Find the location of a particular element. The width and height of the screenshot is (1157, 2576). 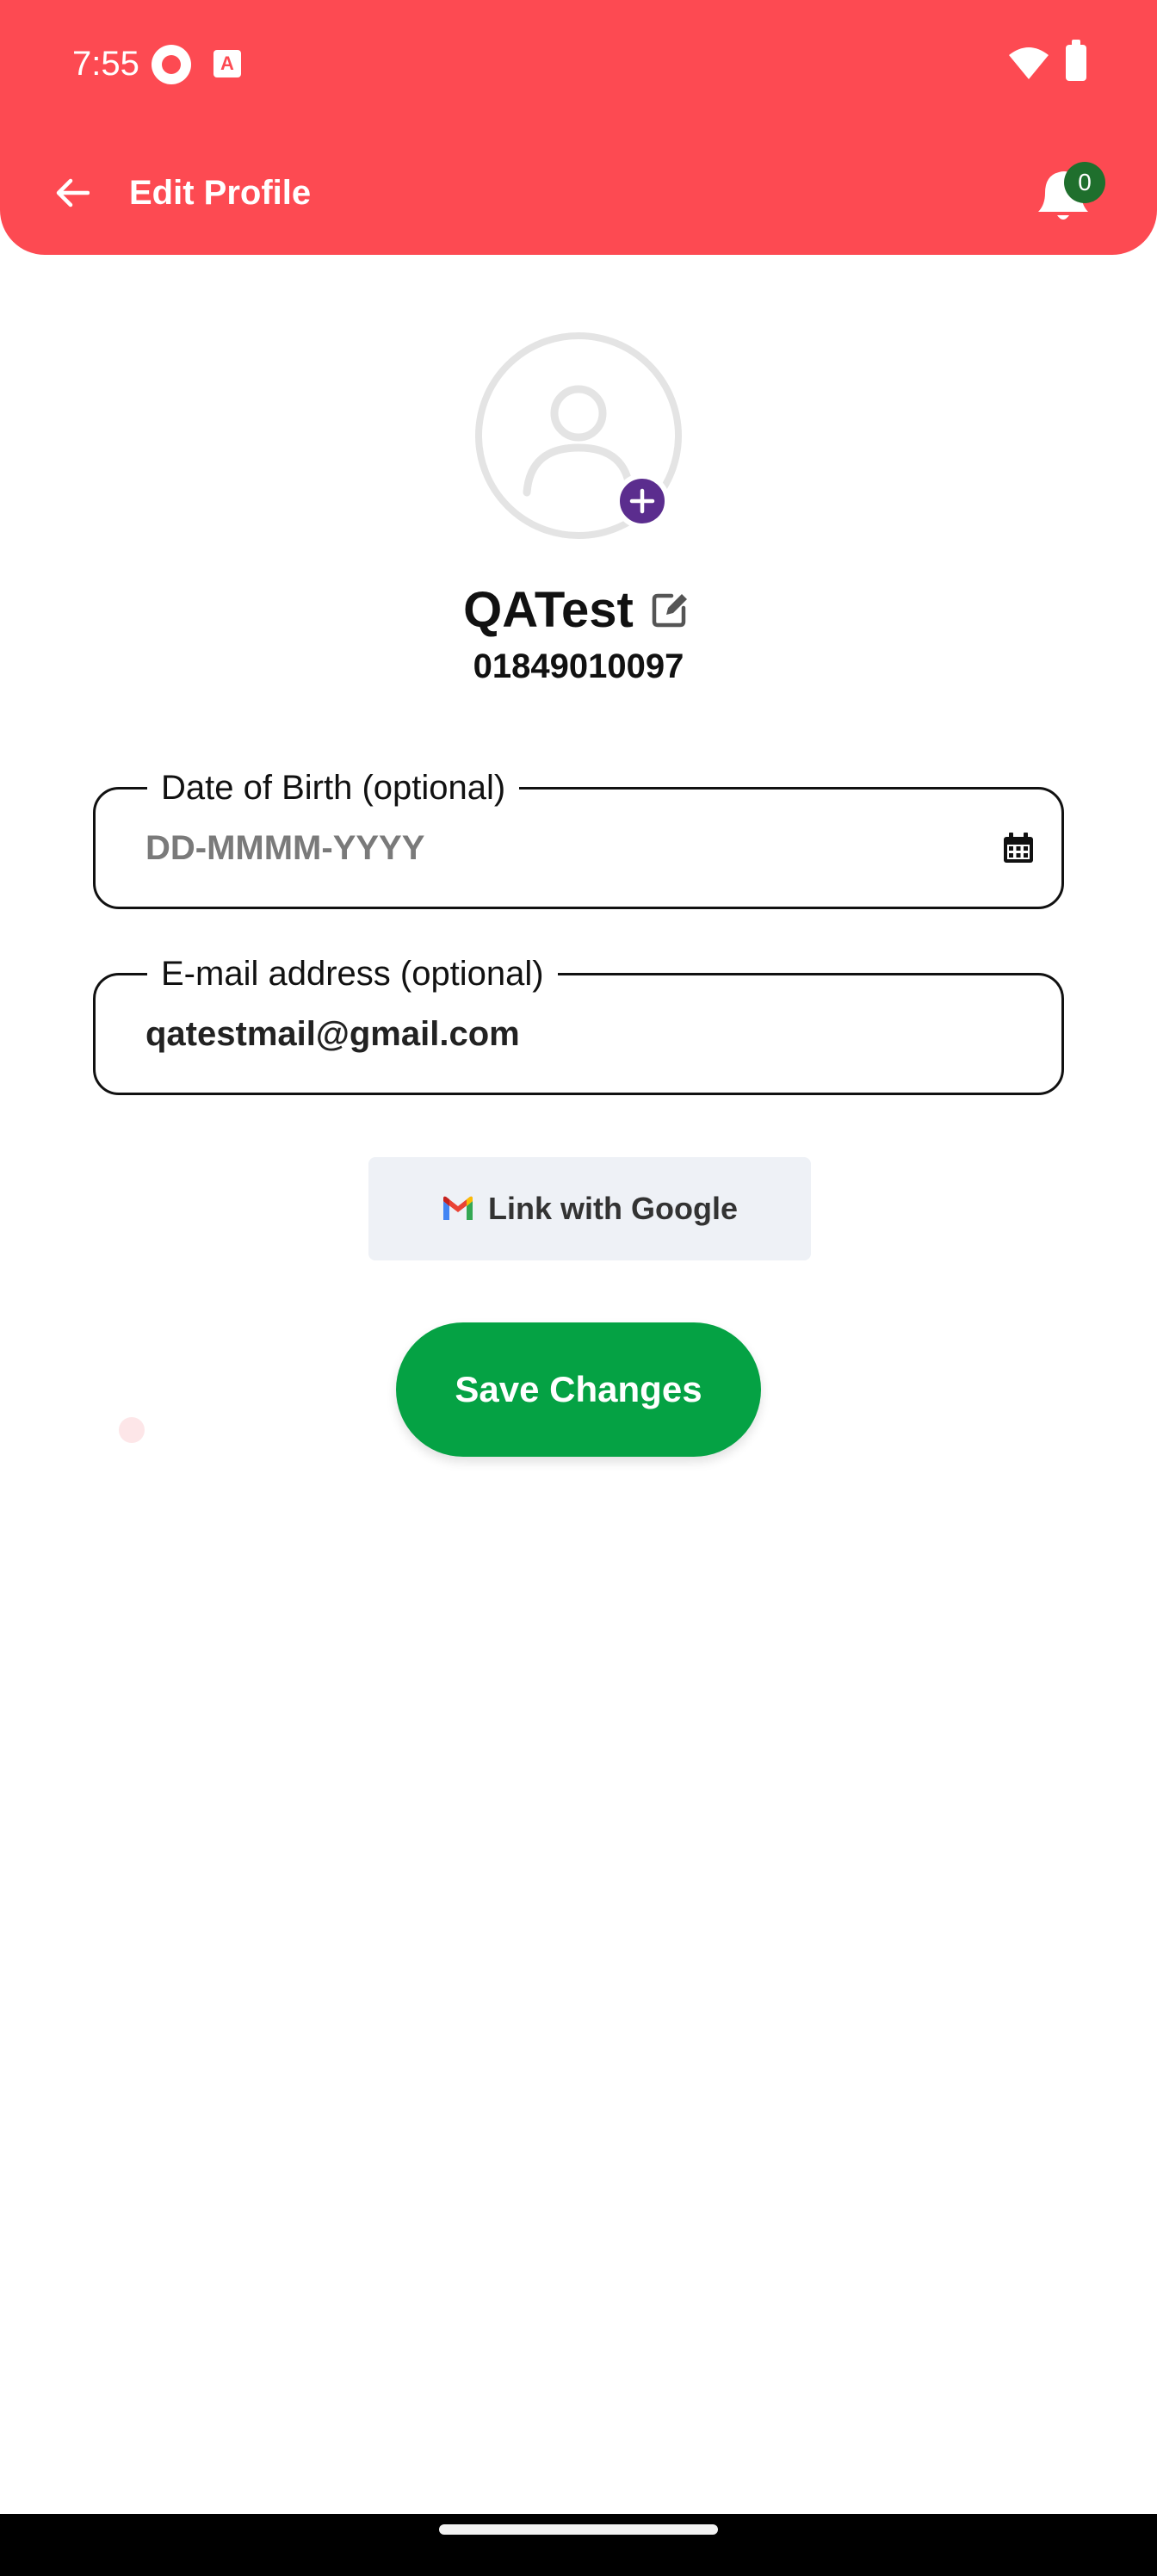

back-arrow-icon is located at coordinates (73, 193).